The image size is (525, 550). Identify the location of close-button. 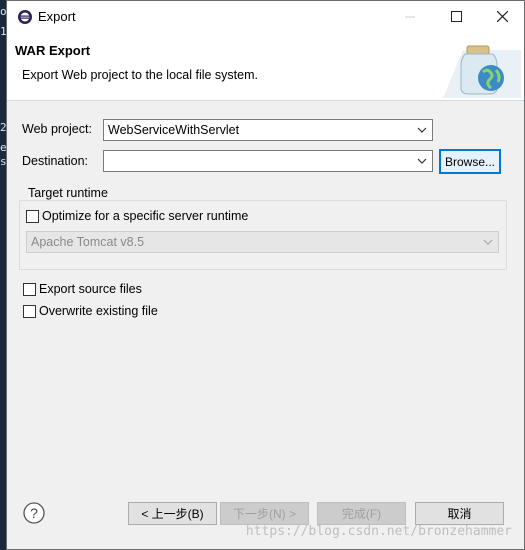
(502, 16).